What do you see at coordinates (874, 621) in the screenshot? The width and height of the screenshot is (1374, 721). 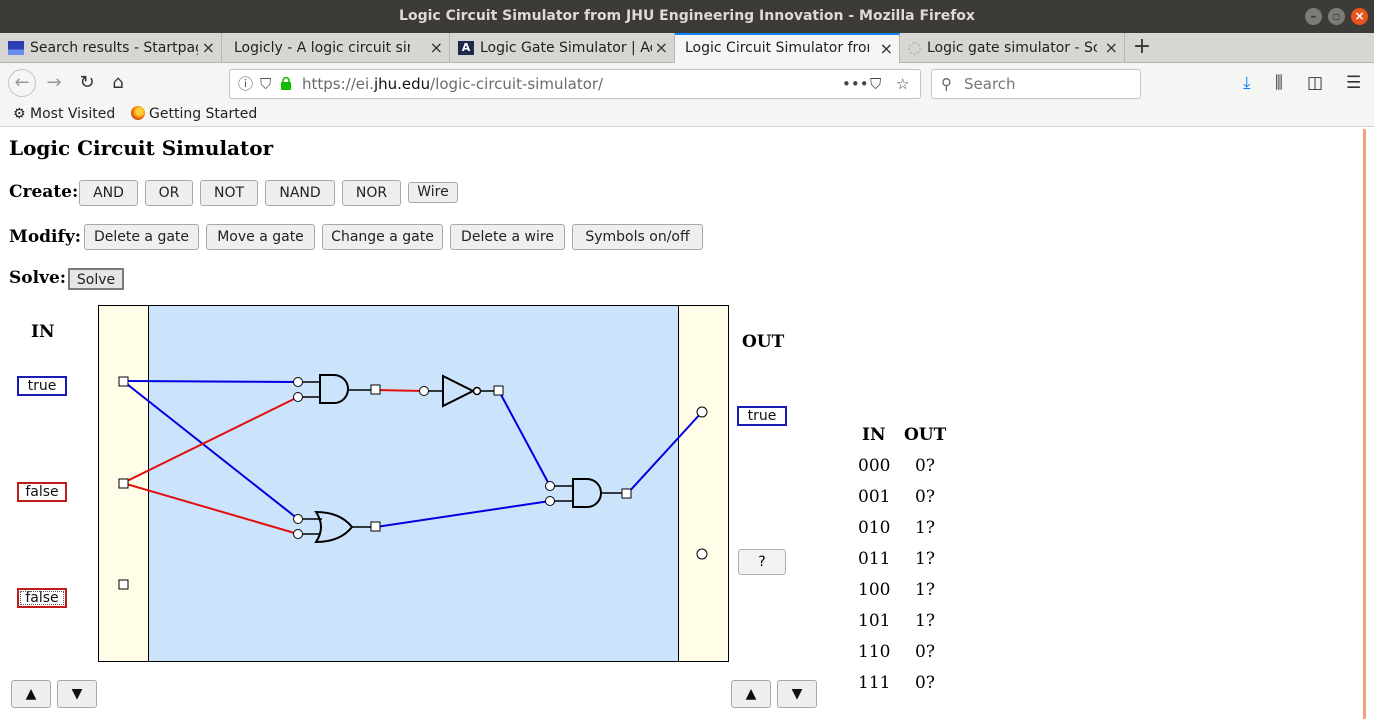 I see `truth-table-input: 101` at bounding box center [874, 621].